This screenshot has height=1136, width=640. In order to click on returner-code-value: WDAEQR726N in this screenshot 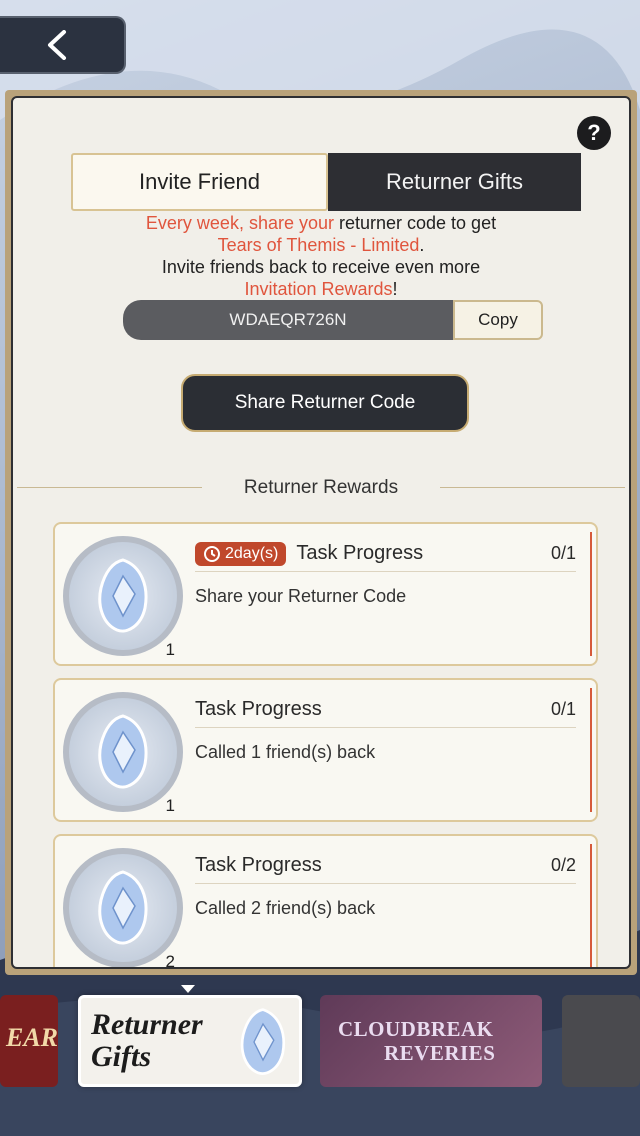, I will do `click(288, 320)`.